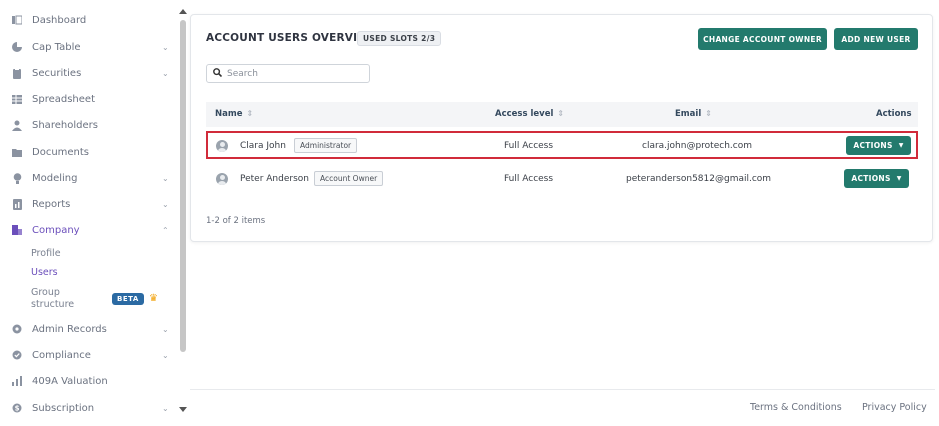 This screenshot has width=939, height=426. What do you see at coordinates (17, 355) in the screenshot?
I see `shield-check-icon` at bounding box center [17, 355].